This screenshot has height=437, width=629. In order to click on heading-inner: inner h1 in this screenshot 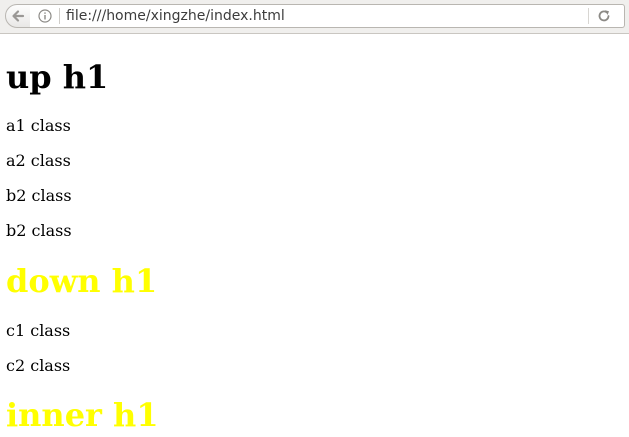, I will do `click(82, 415)`.